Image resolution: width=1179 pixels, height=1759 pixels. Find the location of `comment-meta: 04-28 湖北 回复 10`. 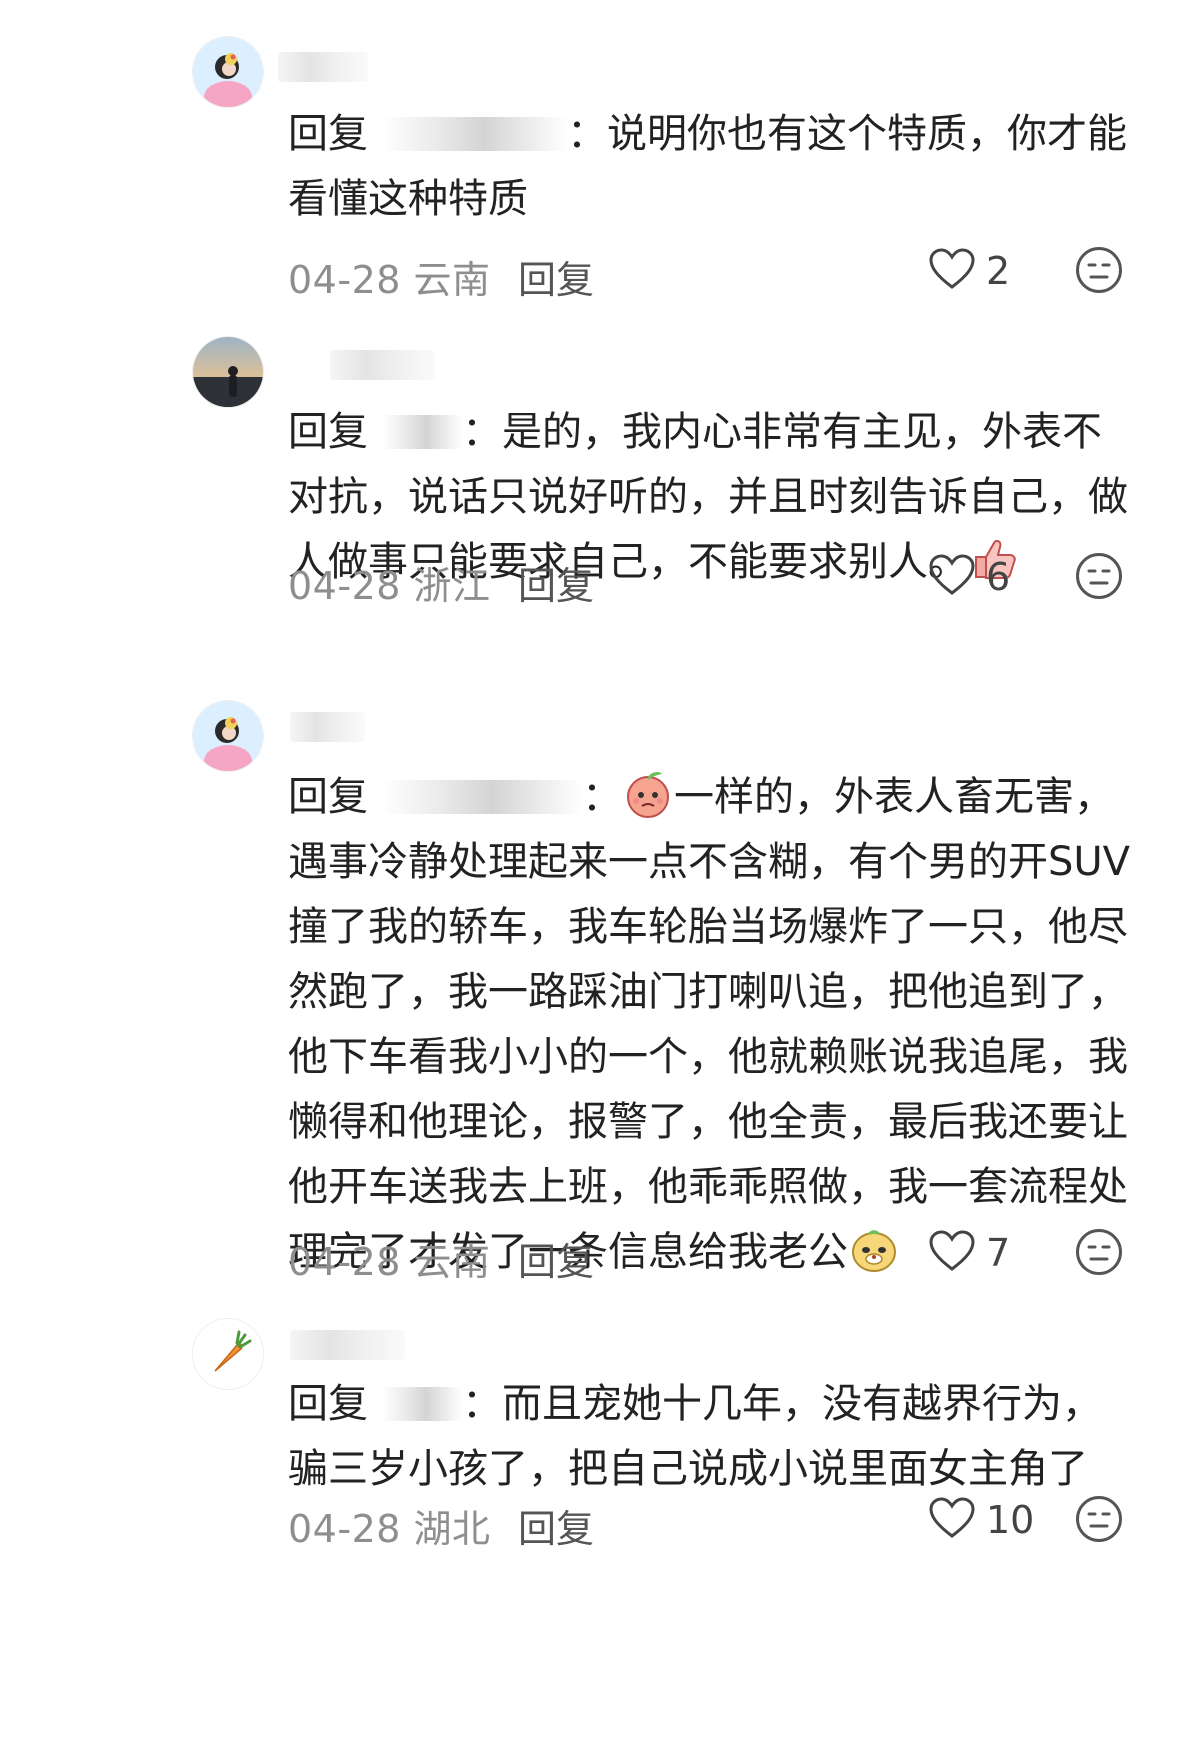

comment-meta: 04-28 湖北 回复 10 is located at coordinates (718, 1521).